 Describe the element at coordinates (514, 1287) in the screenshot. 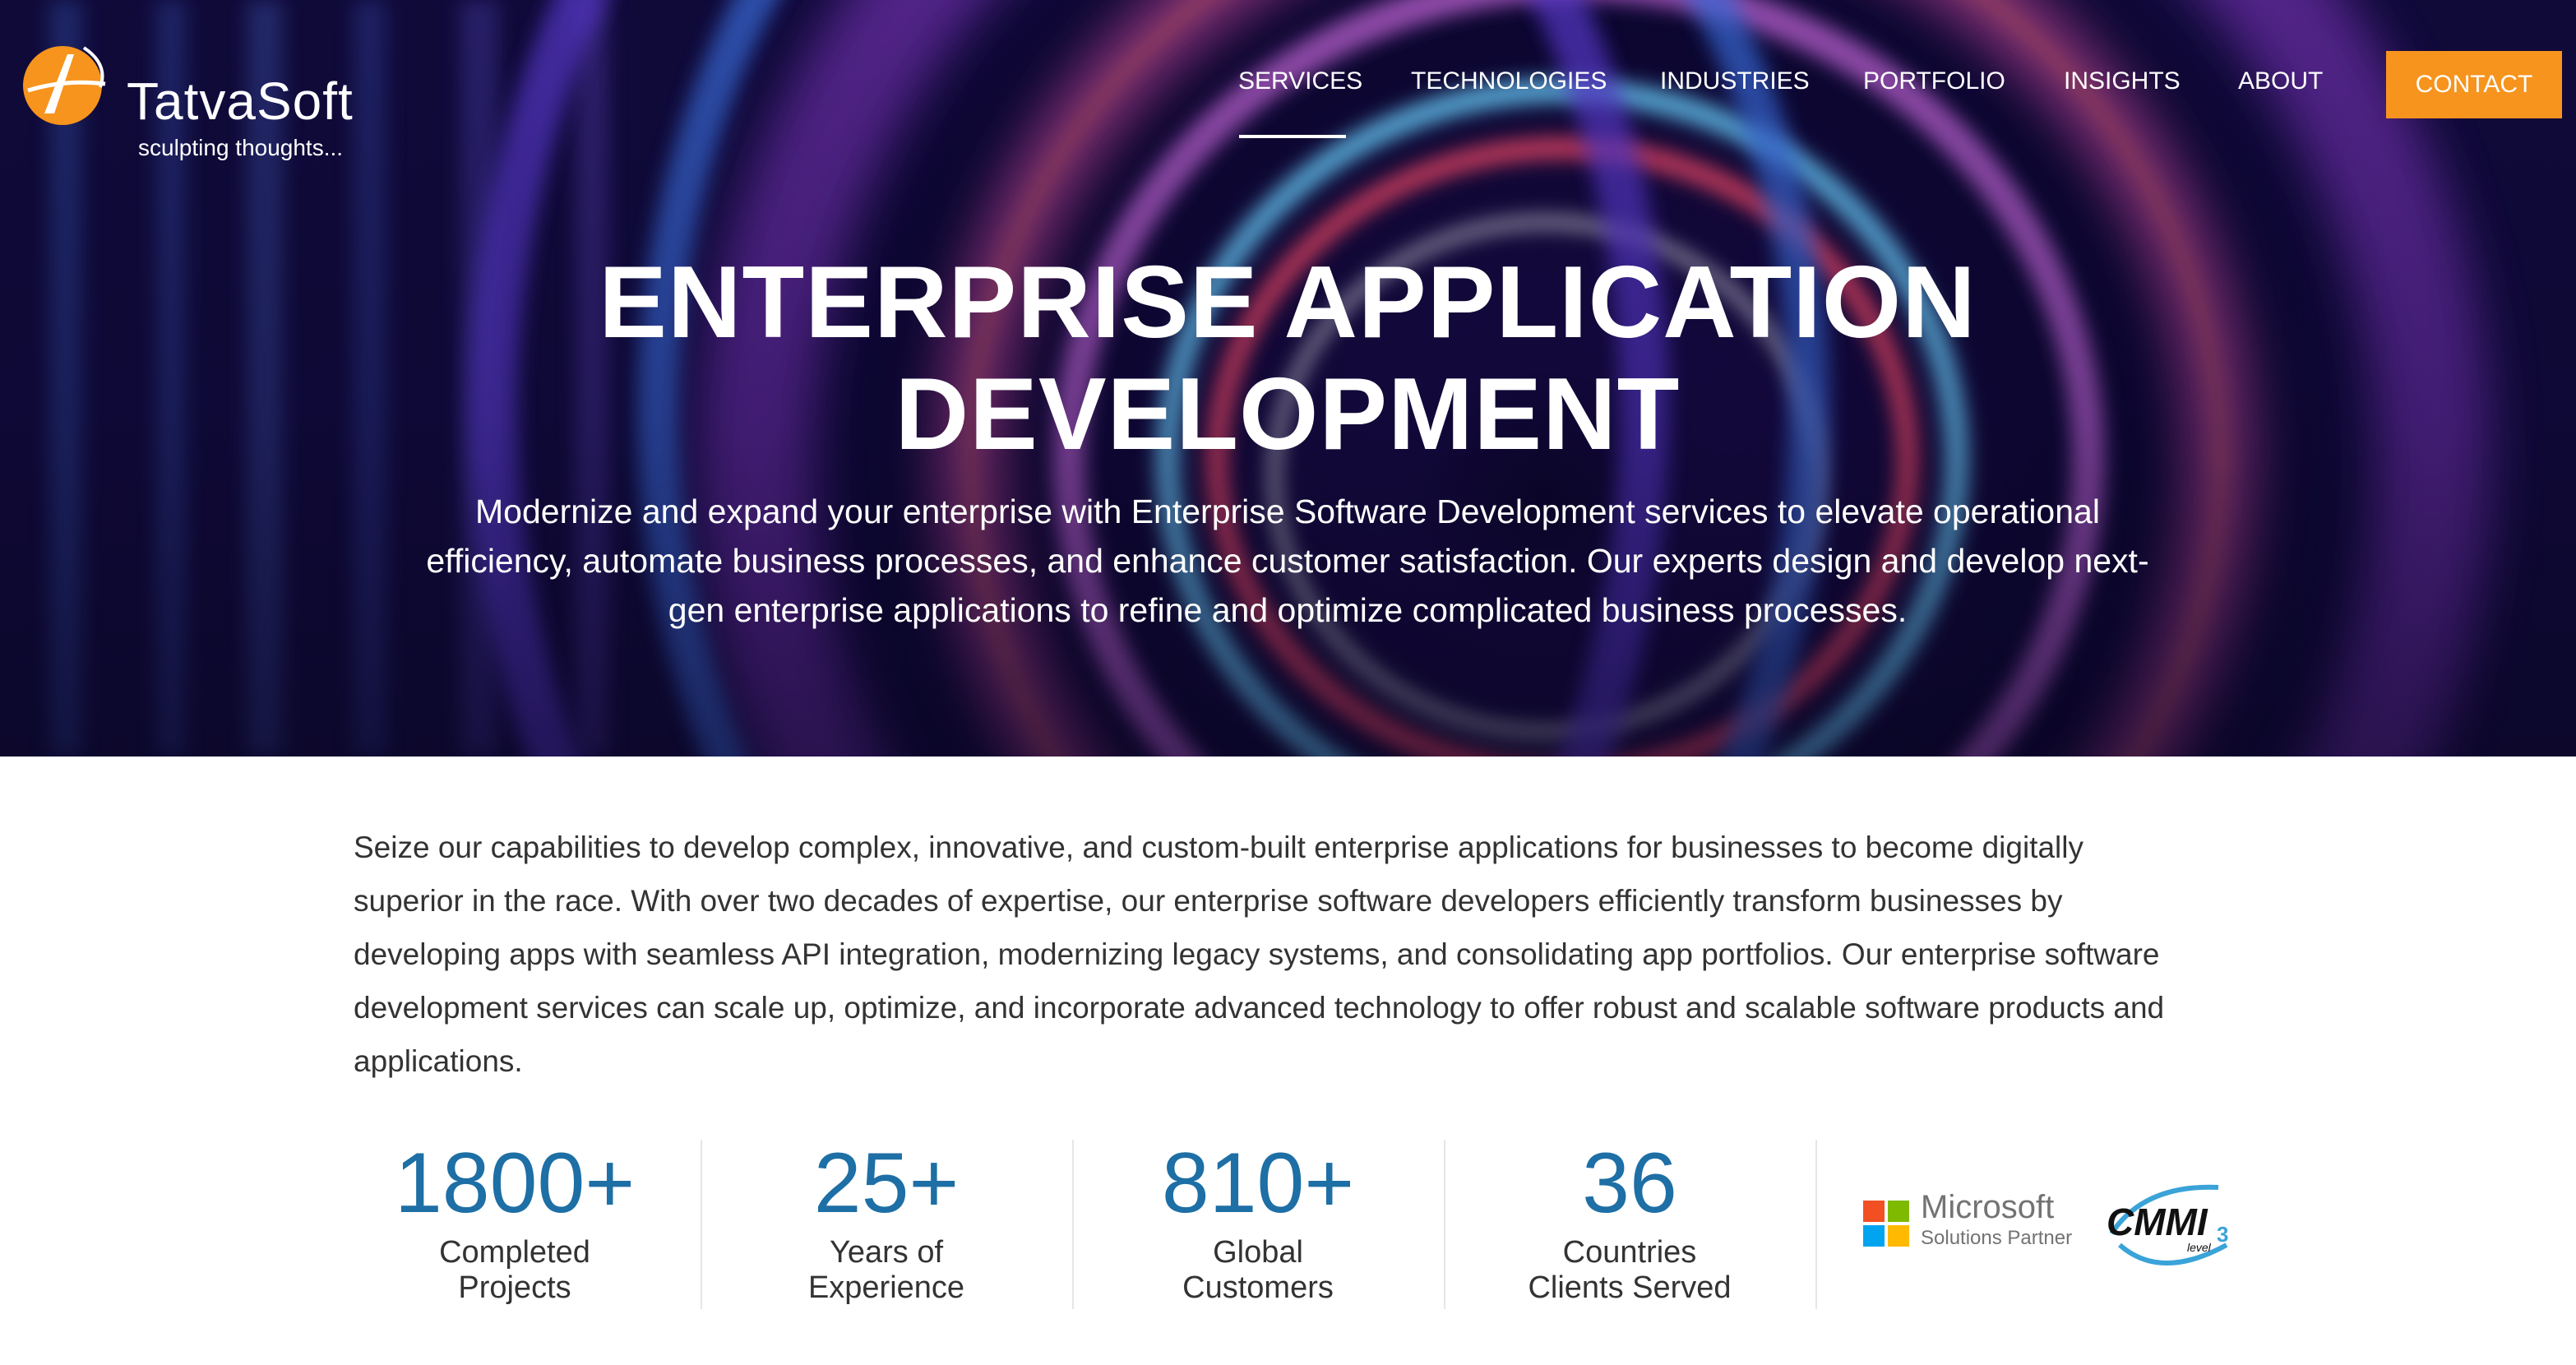

I see `stat-label-line-2: Projects` at that location.